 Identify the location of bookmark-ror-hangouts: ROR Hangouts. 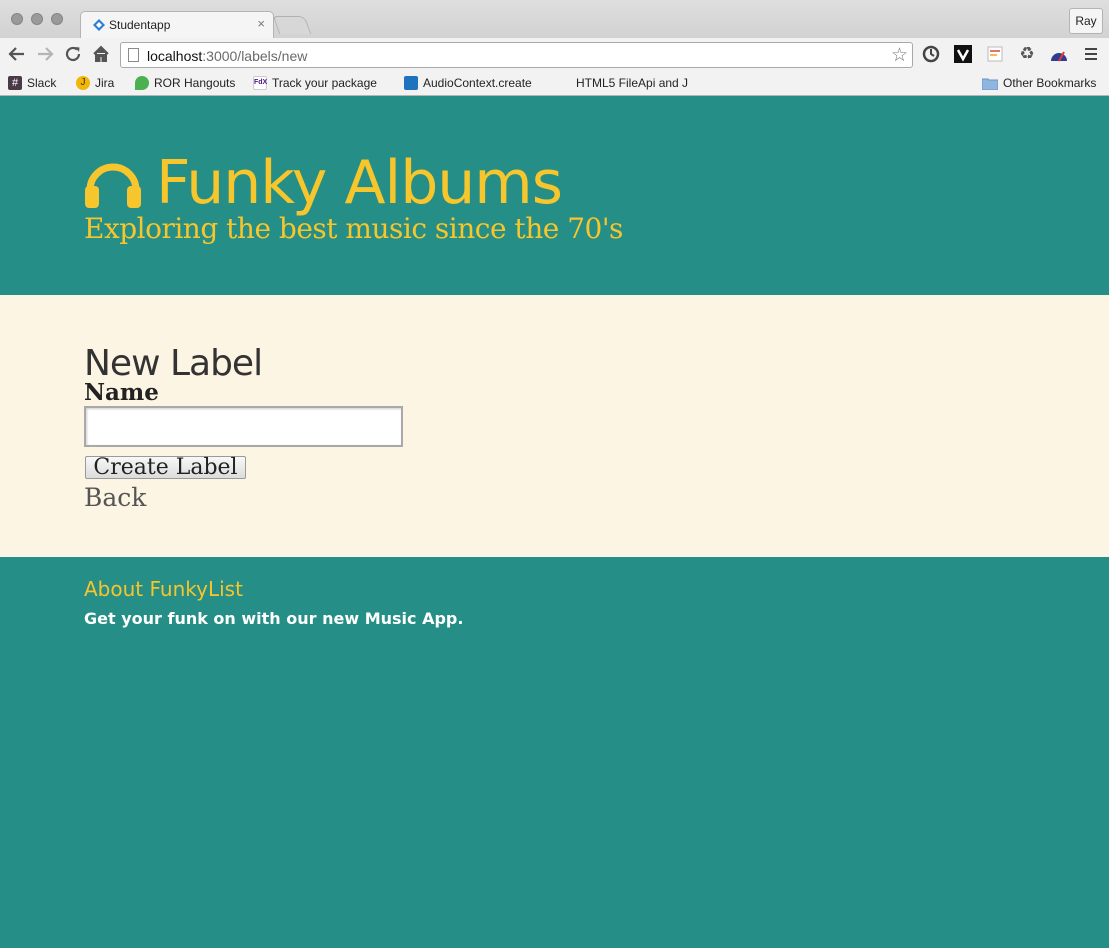
(185, 83).